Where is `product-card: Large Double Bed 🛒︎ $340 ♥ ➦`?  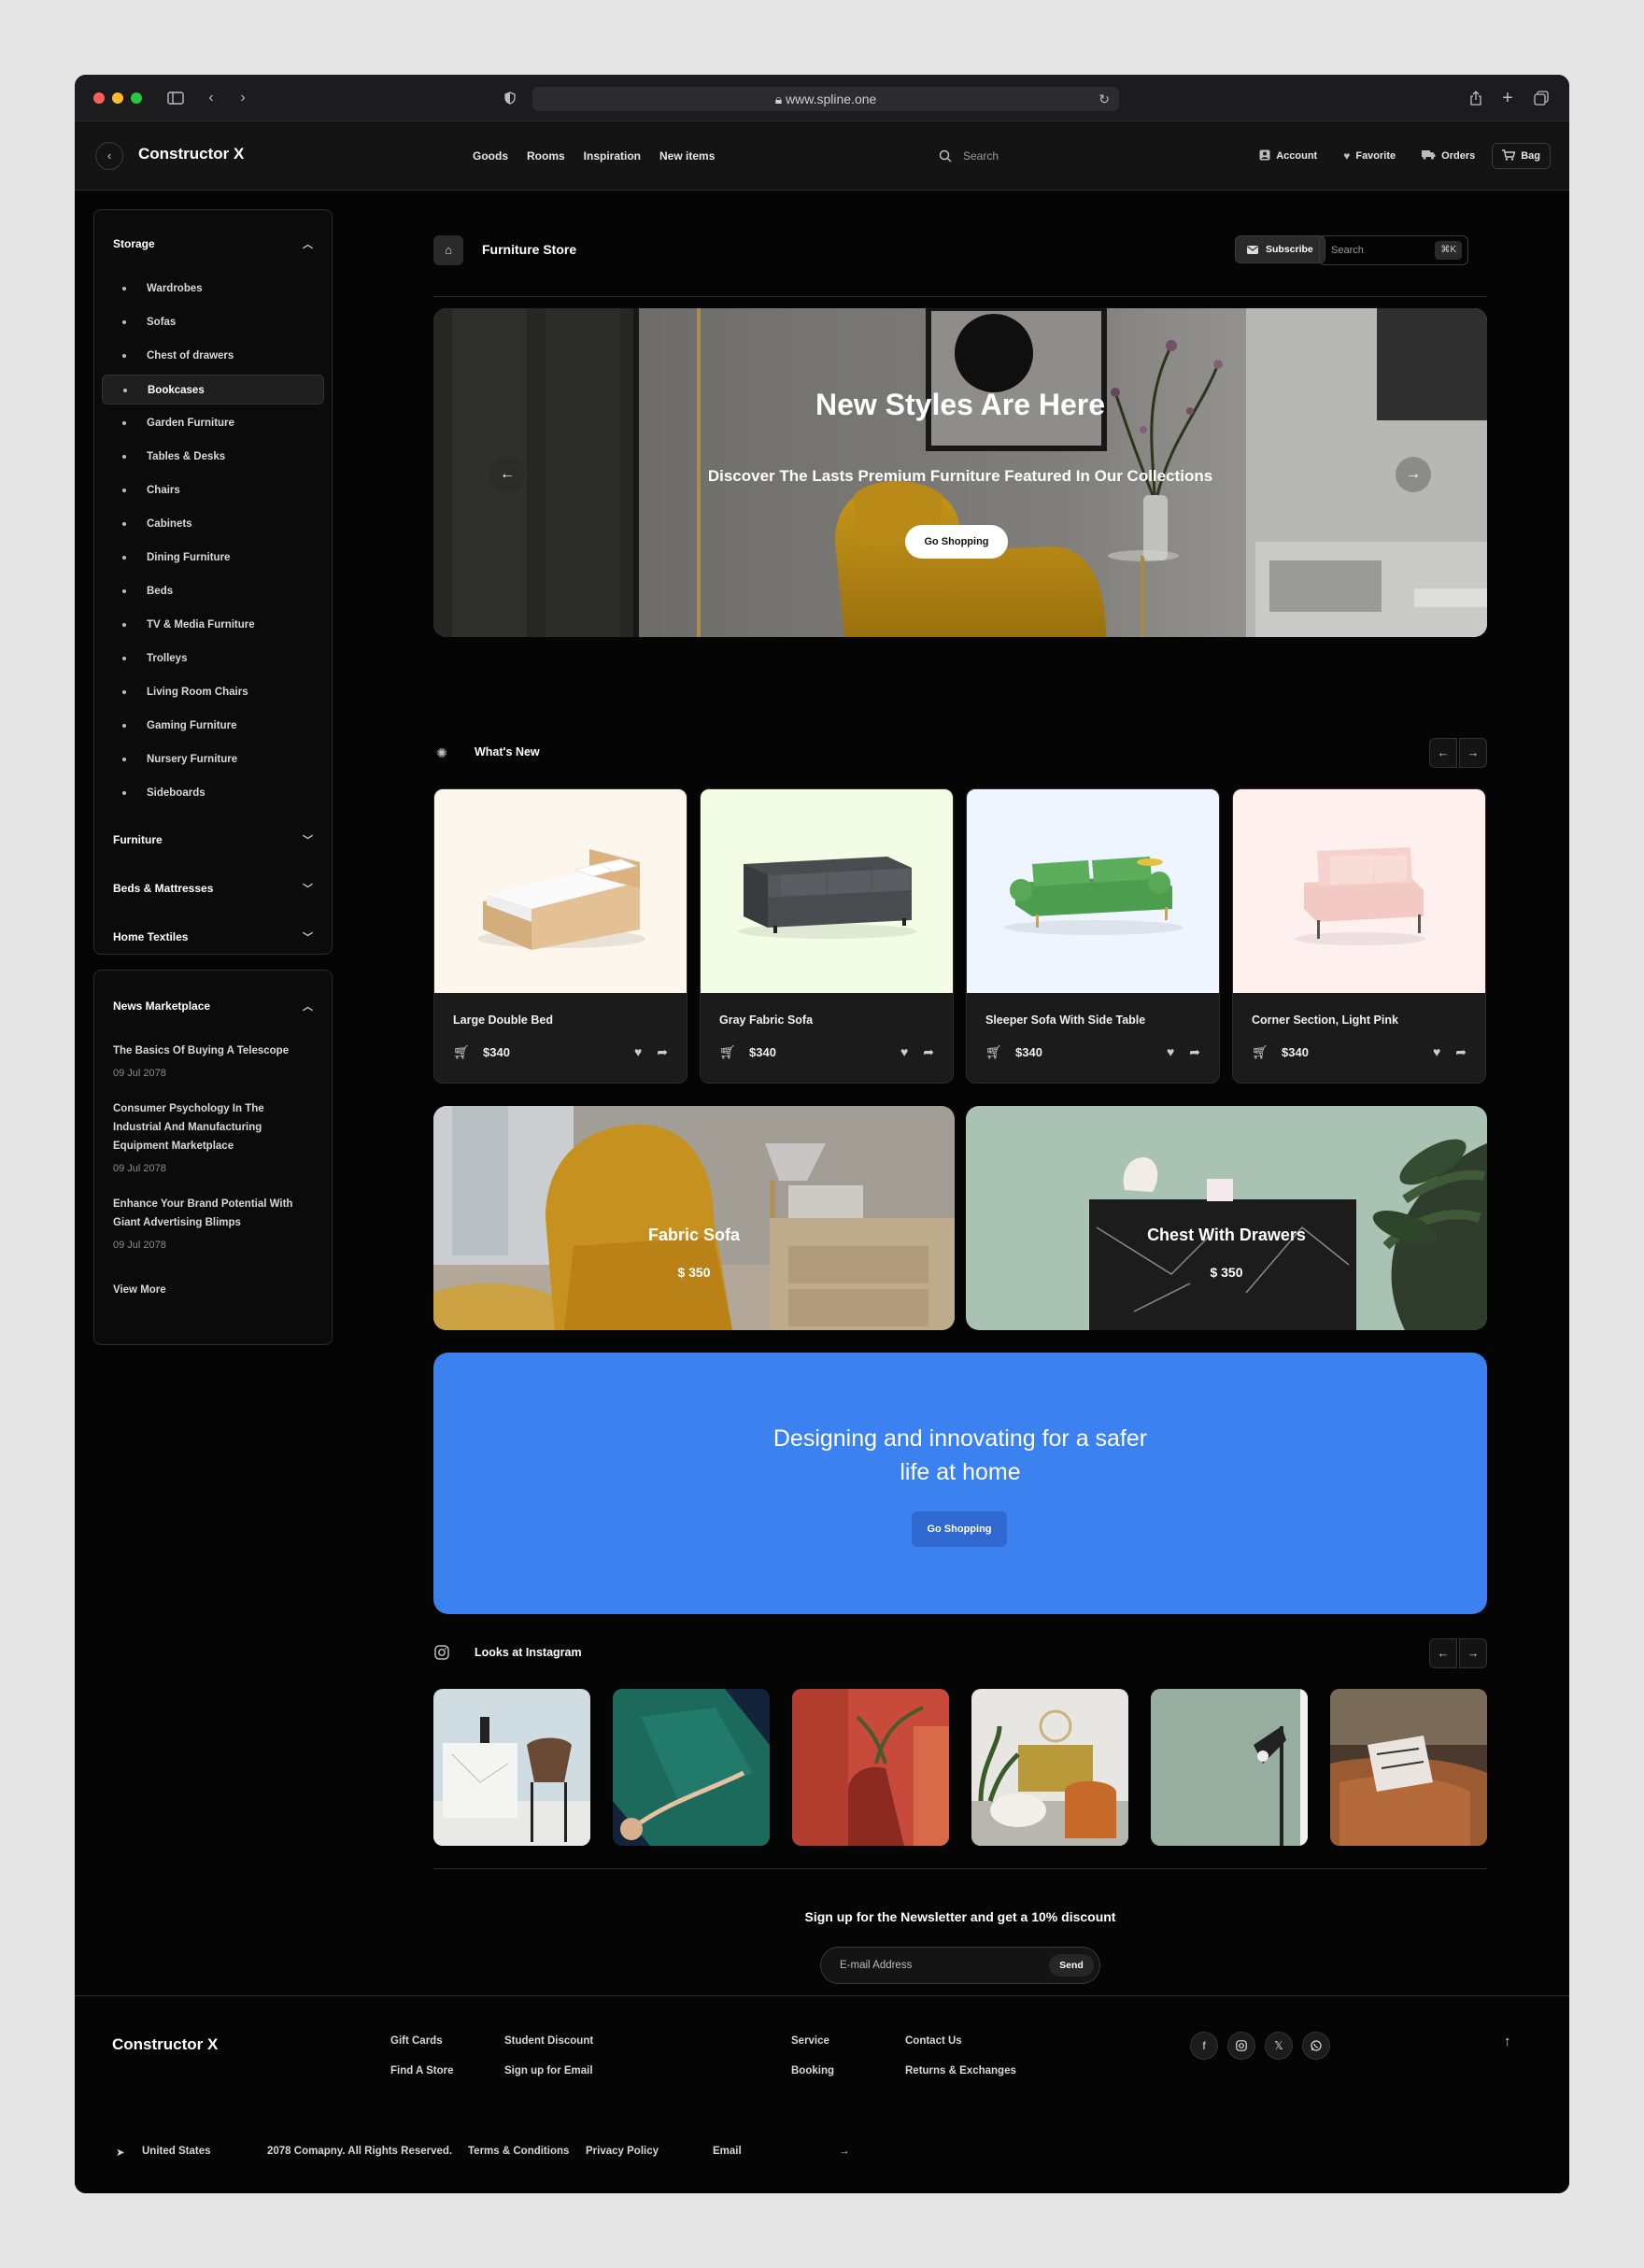 product-card: Large Double Bed 🛒︎ $340 ♥ ➦ is located at coordinates (560, 936).